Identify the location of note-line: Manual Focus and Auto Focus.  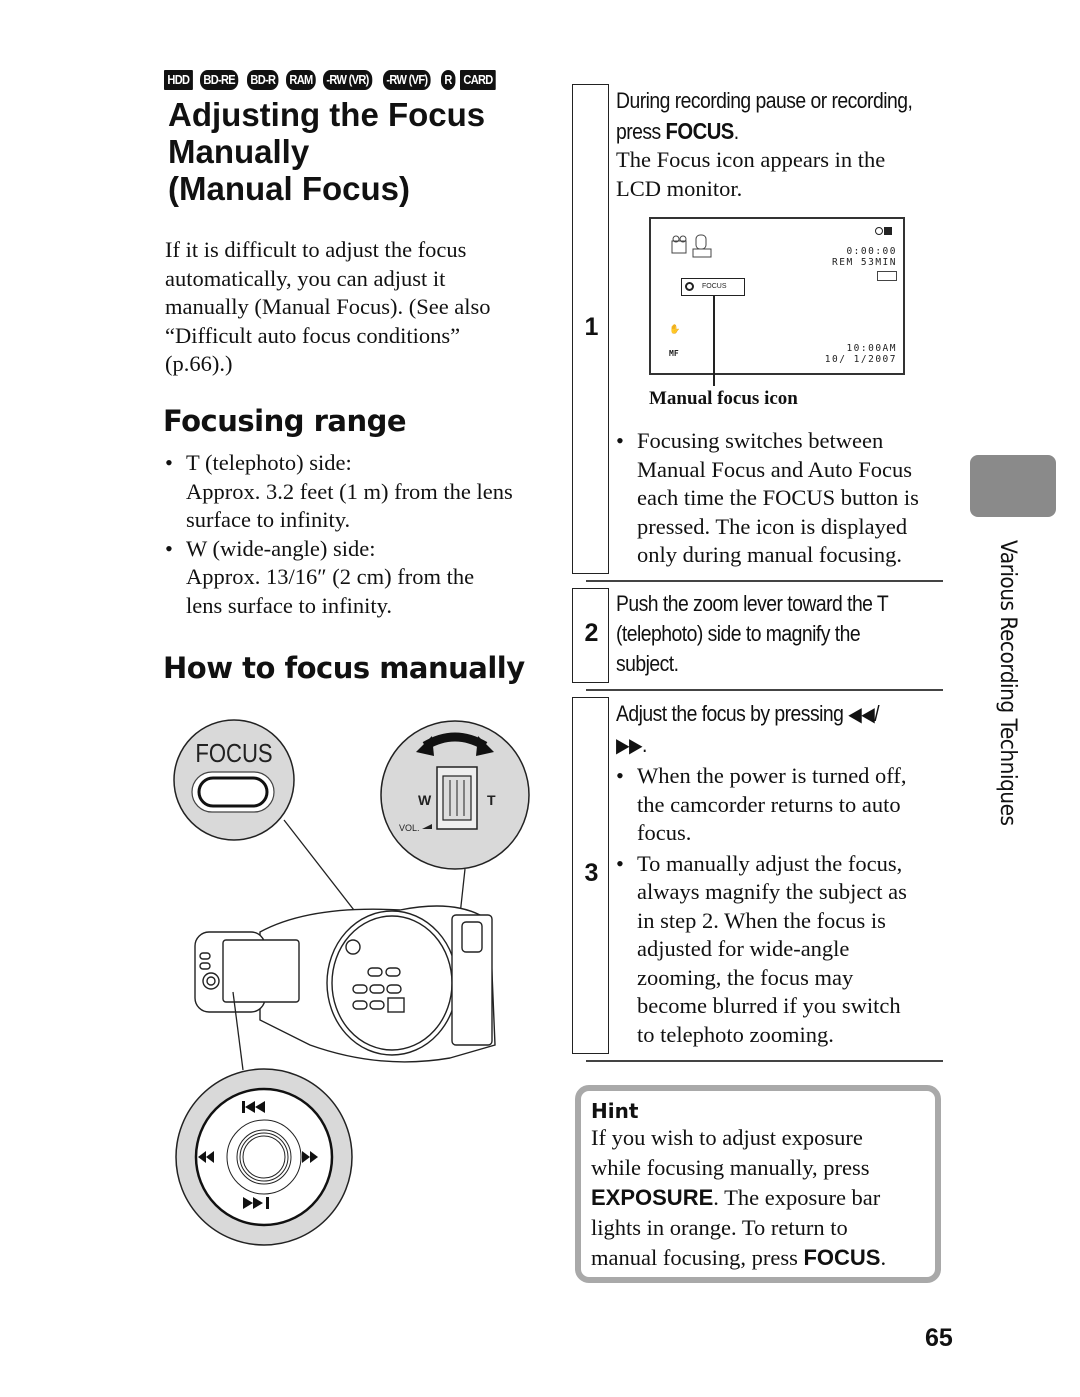
(774, 469).